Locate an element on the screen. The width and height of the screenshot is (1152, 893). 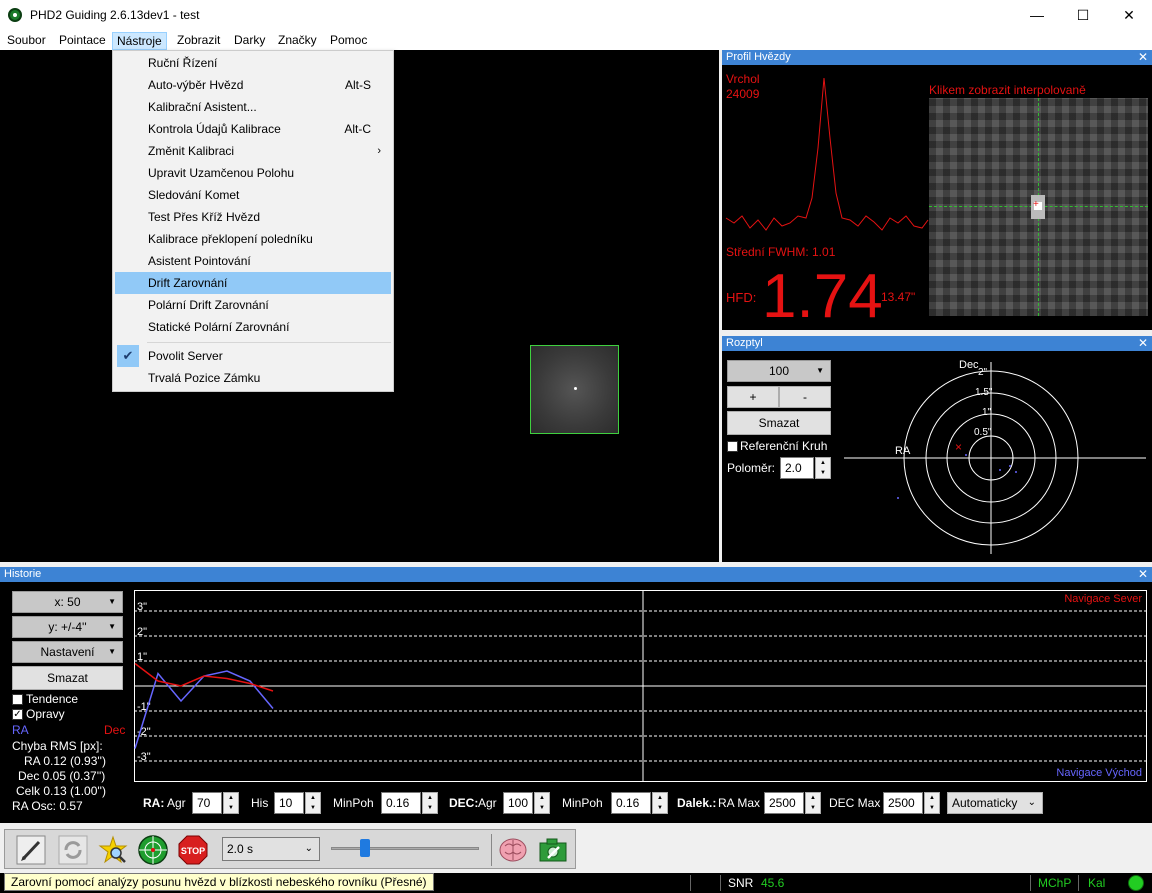
star-zoom-image: + is located at coordinates (1038, 207).